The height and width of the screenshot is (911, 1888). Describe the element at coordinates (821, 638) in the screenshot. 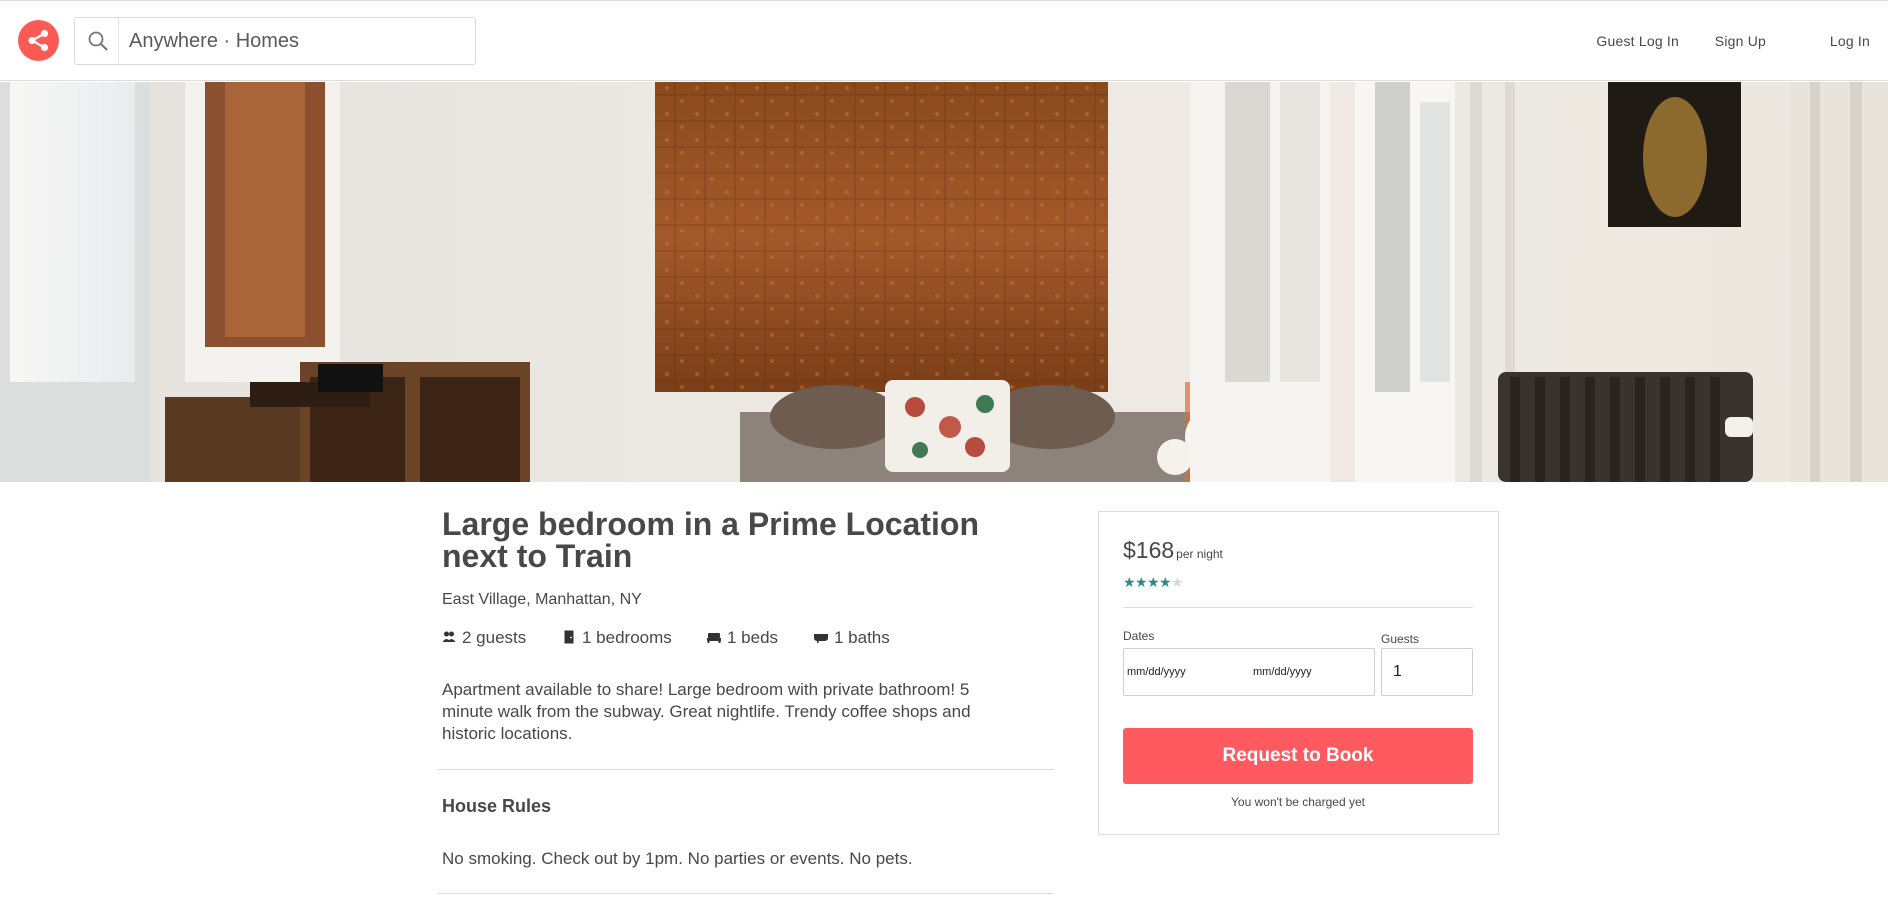

I see `bath-icon` at that location.